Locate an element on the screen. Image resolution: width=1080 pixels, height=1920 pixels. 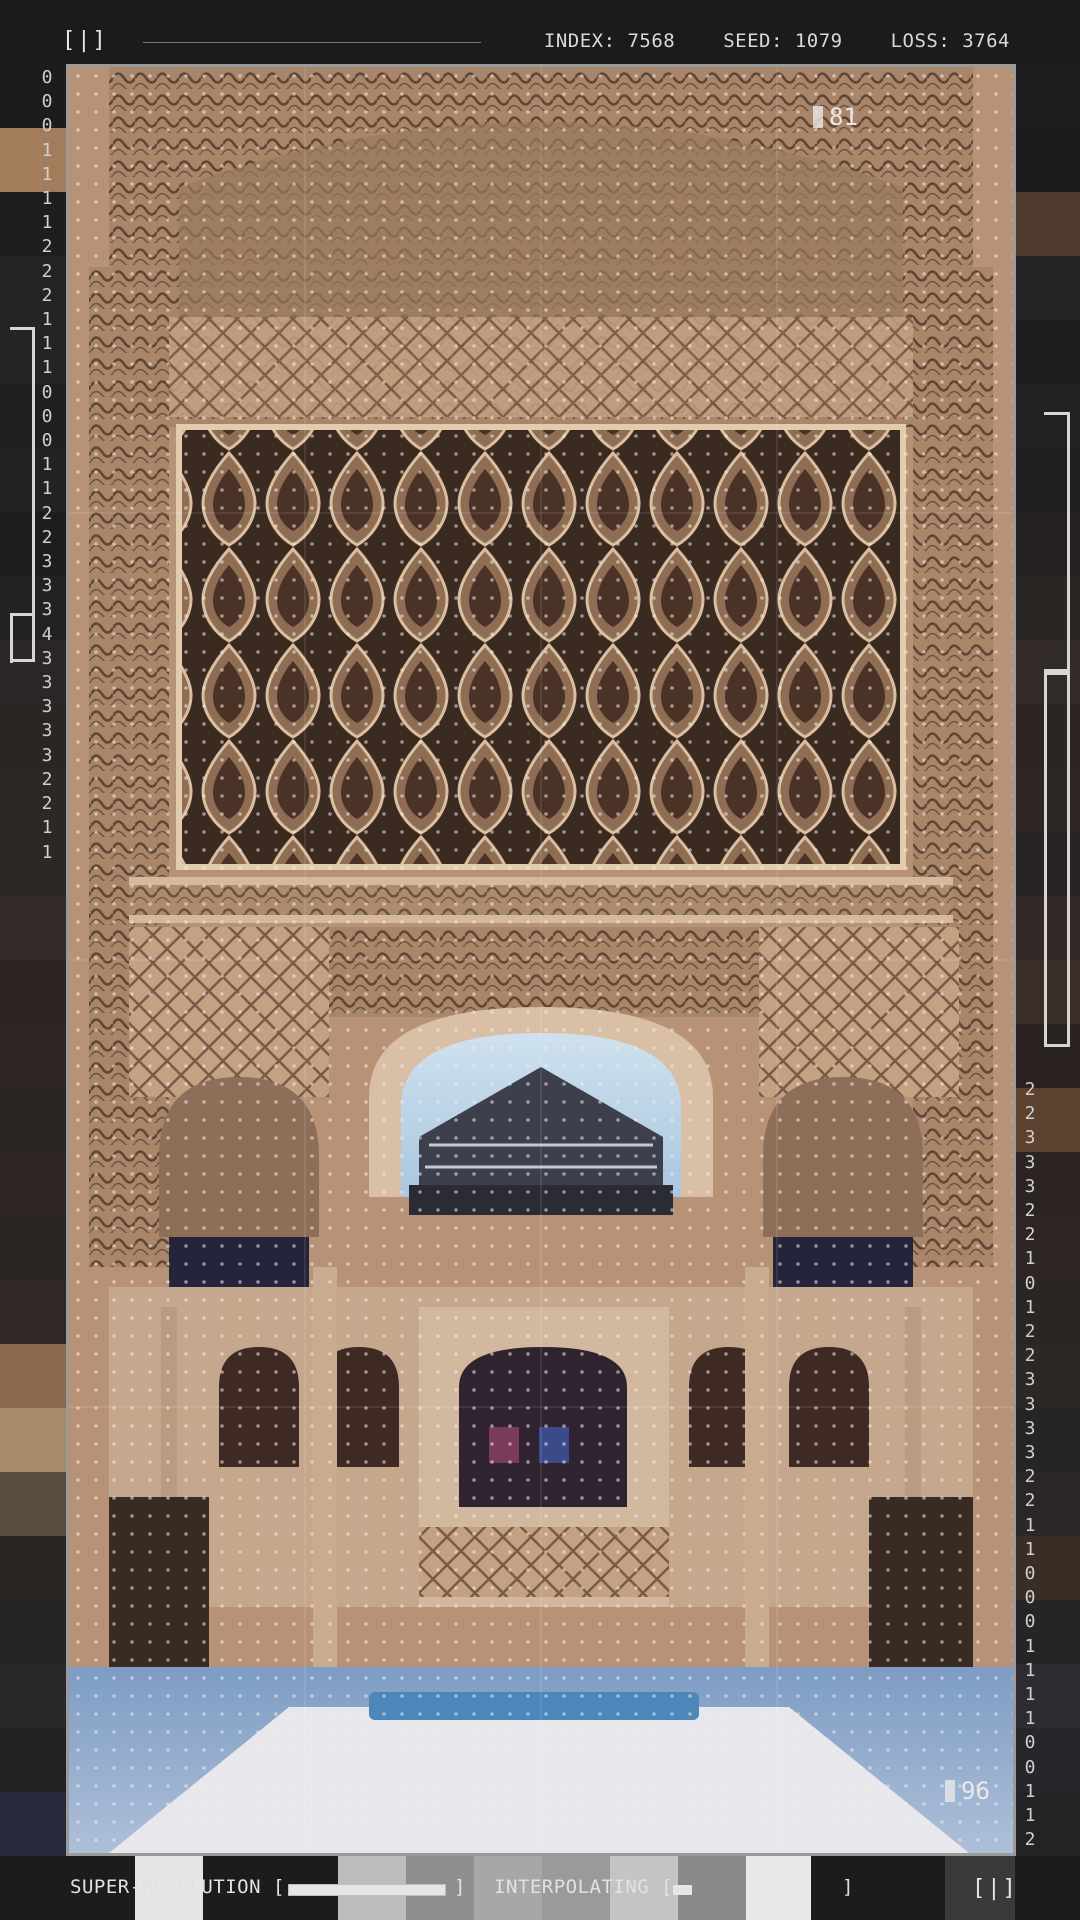
left-digit-column: 000111122211100011223334333332211 is located at coordinates (47, 465).